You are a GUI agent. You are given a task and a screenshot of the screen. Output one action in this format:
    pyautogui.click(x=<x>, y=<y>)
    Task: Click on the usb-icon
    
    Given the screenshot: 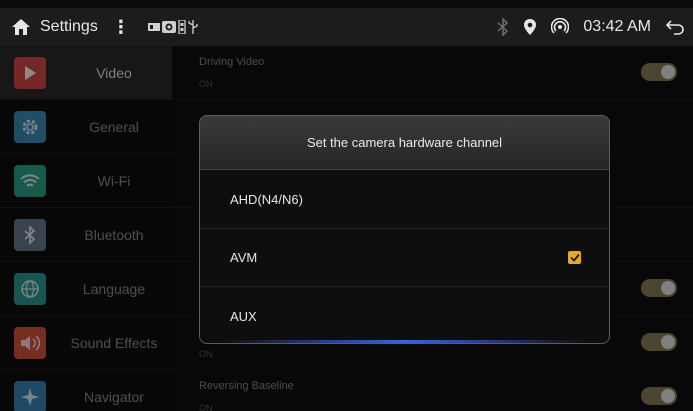 What is the action you would take?
    pyautogui.click(x=193, y=27)
    